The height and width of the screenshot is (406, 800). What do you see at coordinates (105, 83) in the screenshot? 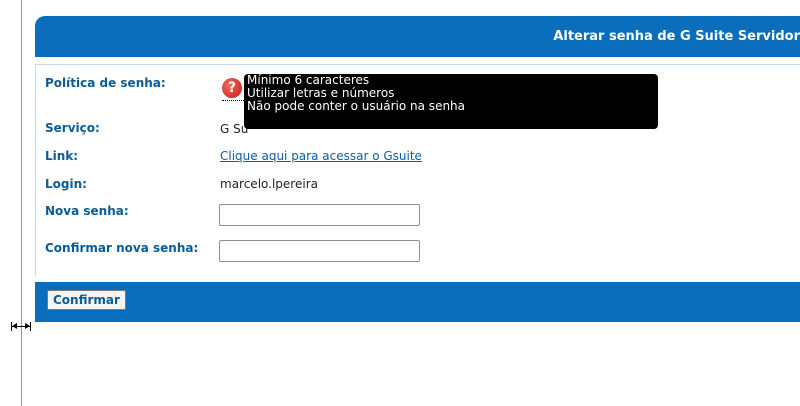
I see `policy-label: Política de senha:` at bounding box center [105, 83].